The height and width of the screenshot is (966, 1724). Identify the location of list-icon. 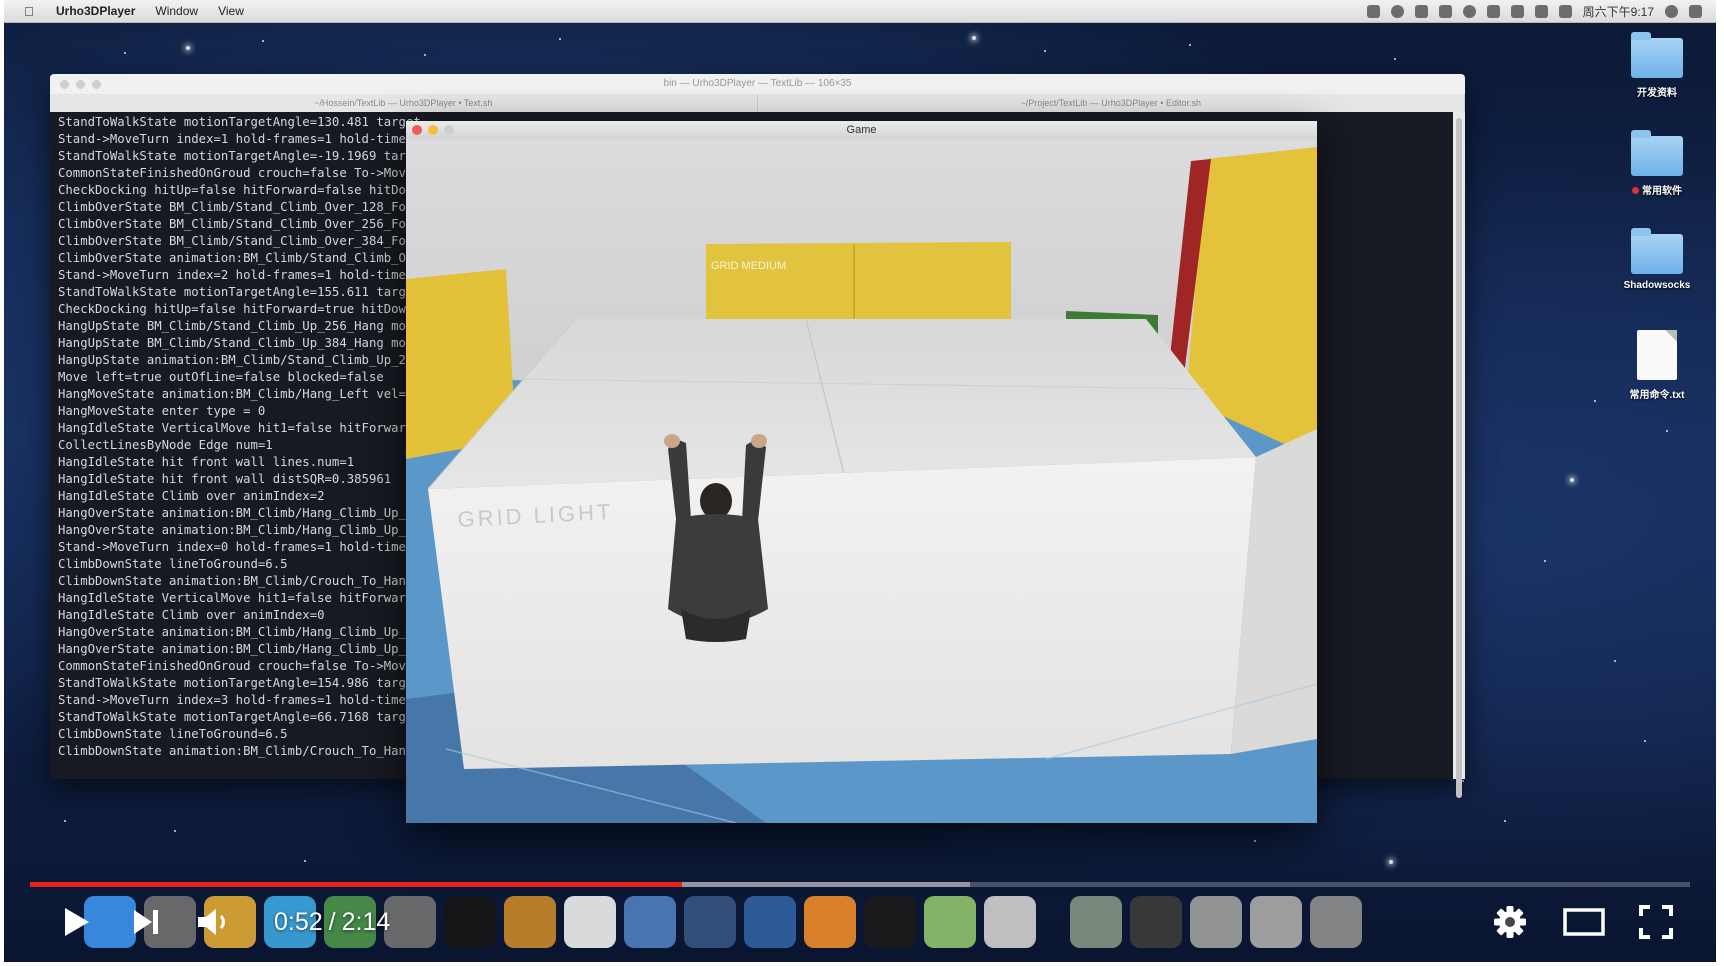
(1695, 11).